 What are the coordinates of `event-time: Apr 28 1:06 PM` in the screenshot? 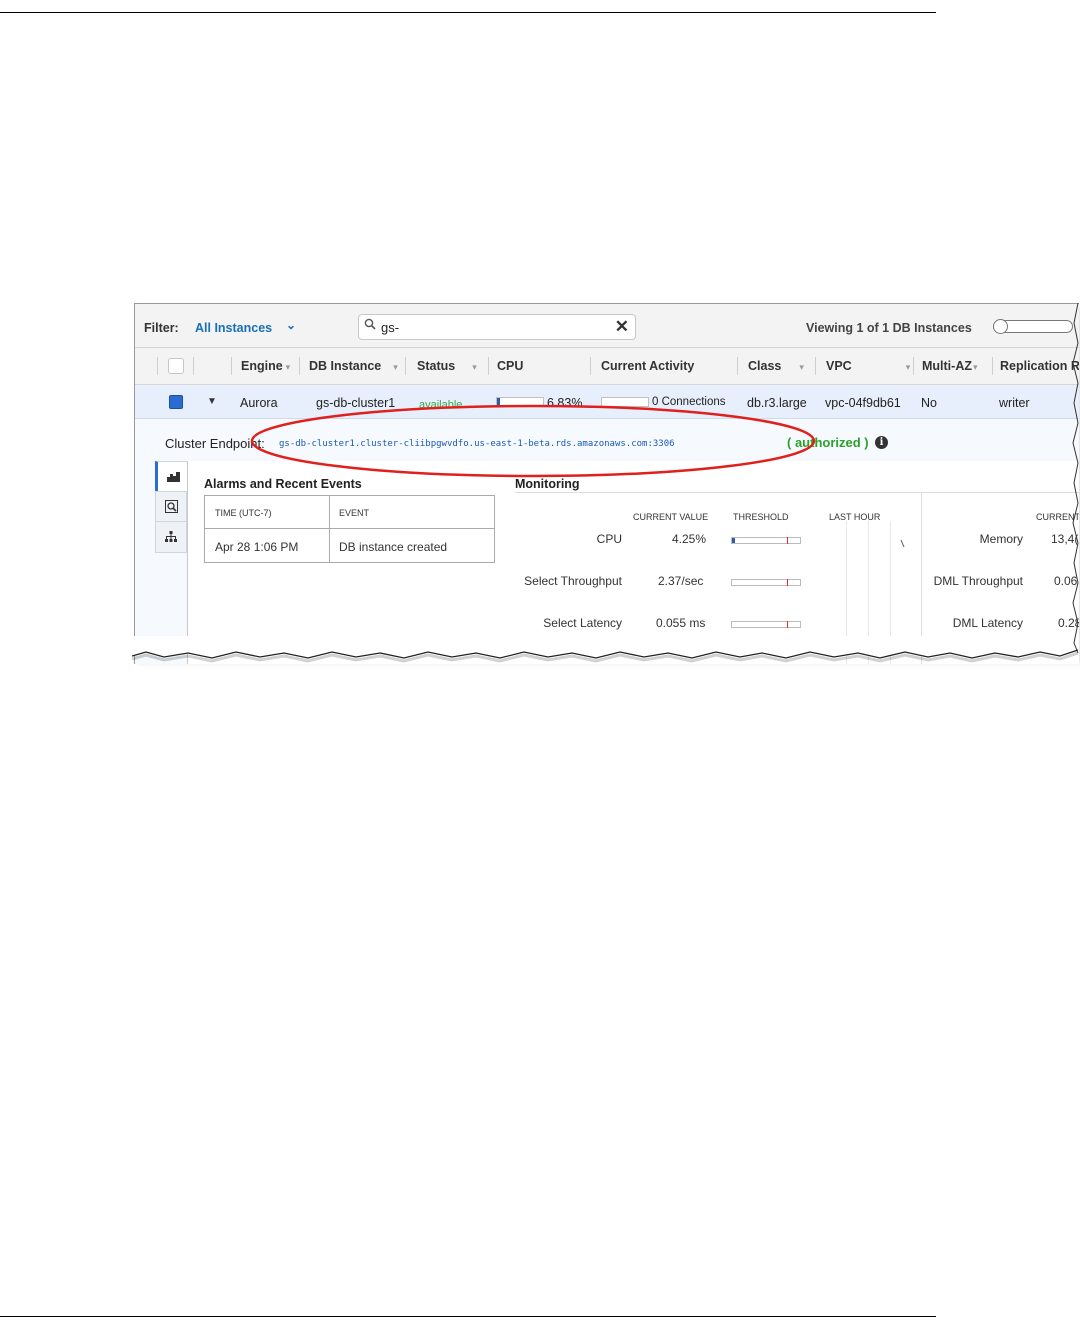 It's located at (257, 547).